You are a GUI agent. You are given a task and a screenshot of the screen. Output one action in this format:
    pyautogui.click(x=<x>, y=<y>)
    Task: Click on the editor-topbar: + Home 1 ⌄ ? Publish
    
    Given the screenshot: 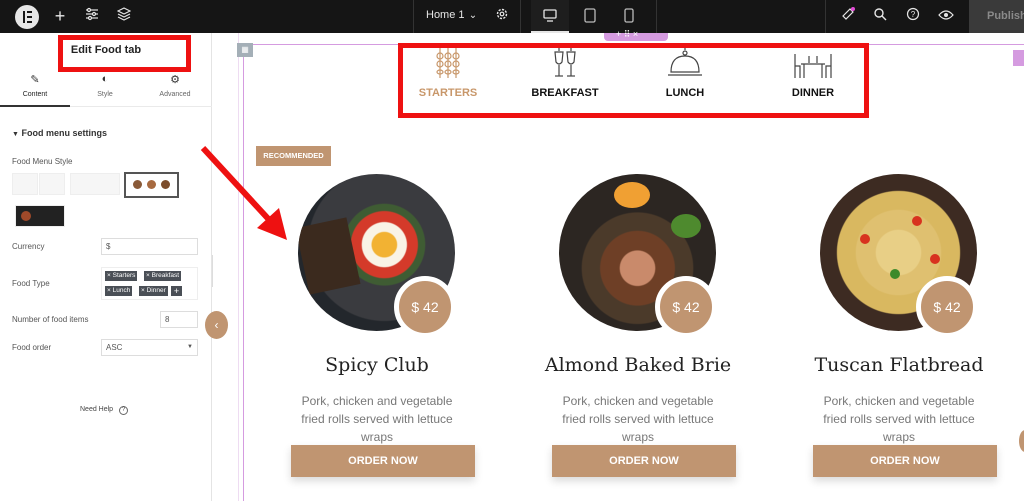 What is the action you would take?
    pyautogui.click(x=512, y=16)
    